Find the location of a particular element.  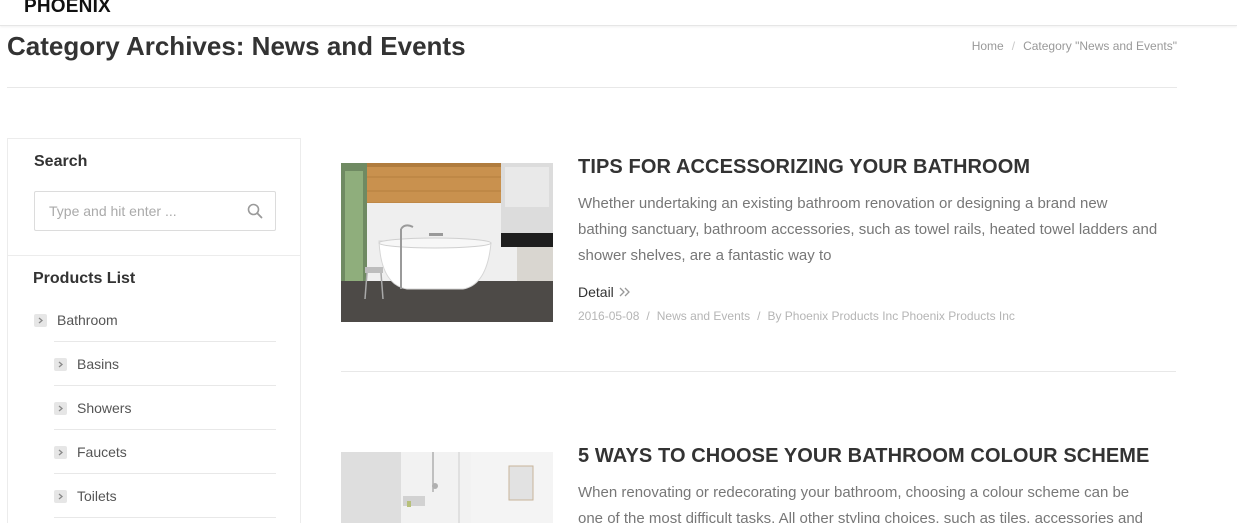

post-thumbnail-colour-scheme is located at coordinates (447, 487).